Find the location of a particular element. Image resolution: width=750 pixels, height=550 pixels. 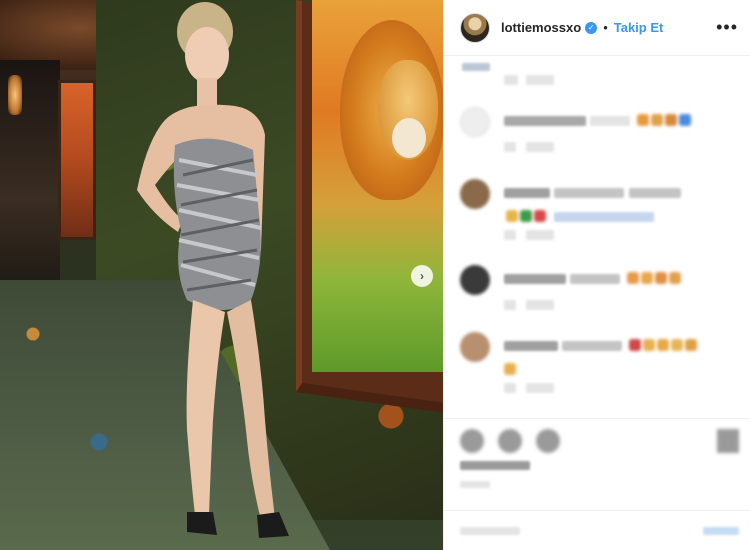

follow-button: Takip Et is located at coordinates (639, 27).